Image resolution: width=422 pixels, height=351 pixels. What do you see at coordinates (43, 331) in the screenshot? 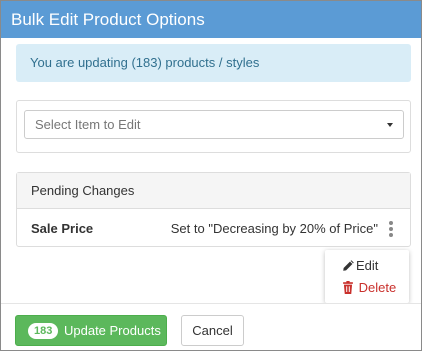
I see `update-count-badge: 183` at bounding box center [43, 331].